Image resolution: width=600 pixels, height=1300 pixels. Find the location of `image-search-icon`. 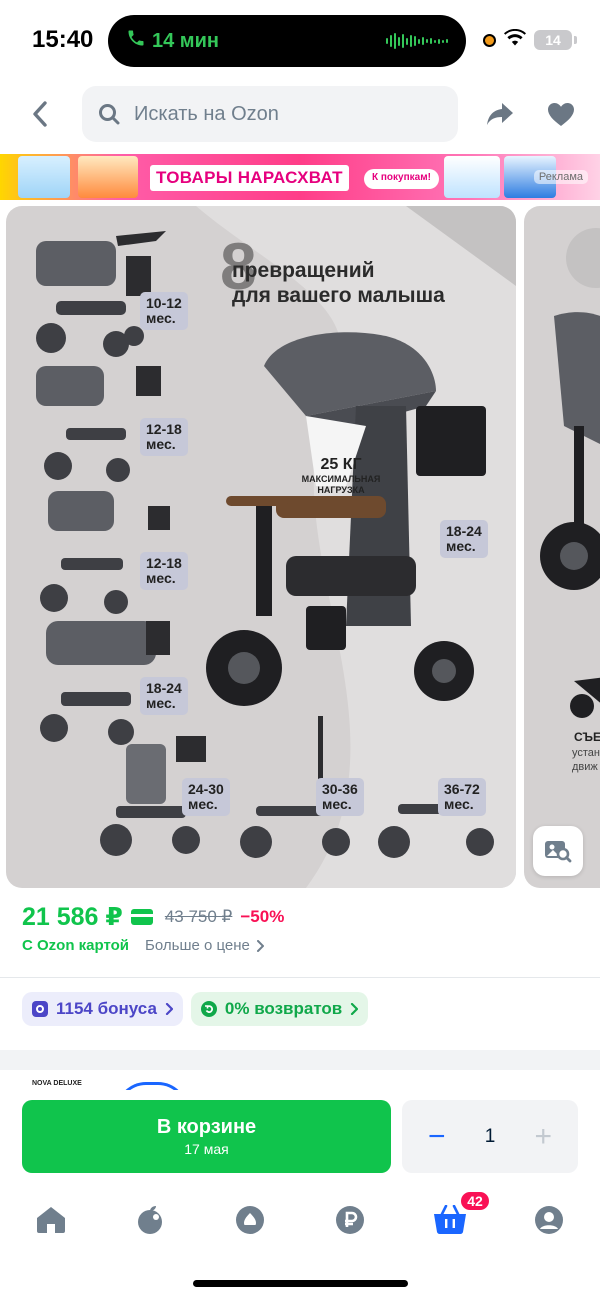

image-search-icon is located at coordinates (558, 852).